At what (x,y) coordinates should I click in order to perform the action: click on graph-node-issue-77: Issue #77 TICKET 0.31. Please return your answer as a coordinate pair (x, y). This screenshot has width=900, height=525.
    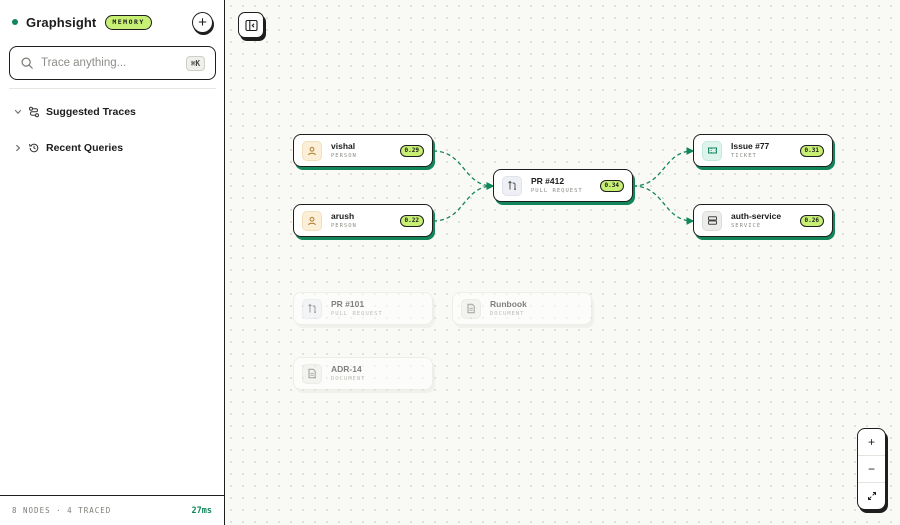
    Looking at the image, I should click on (763, 150).